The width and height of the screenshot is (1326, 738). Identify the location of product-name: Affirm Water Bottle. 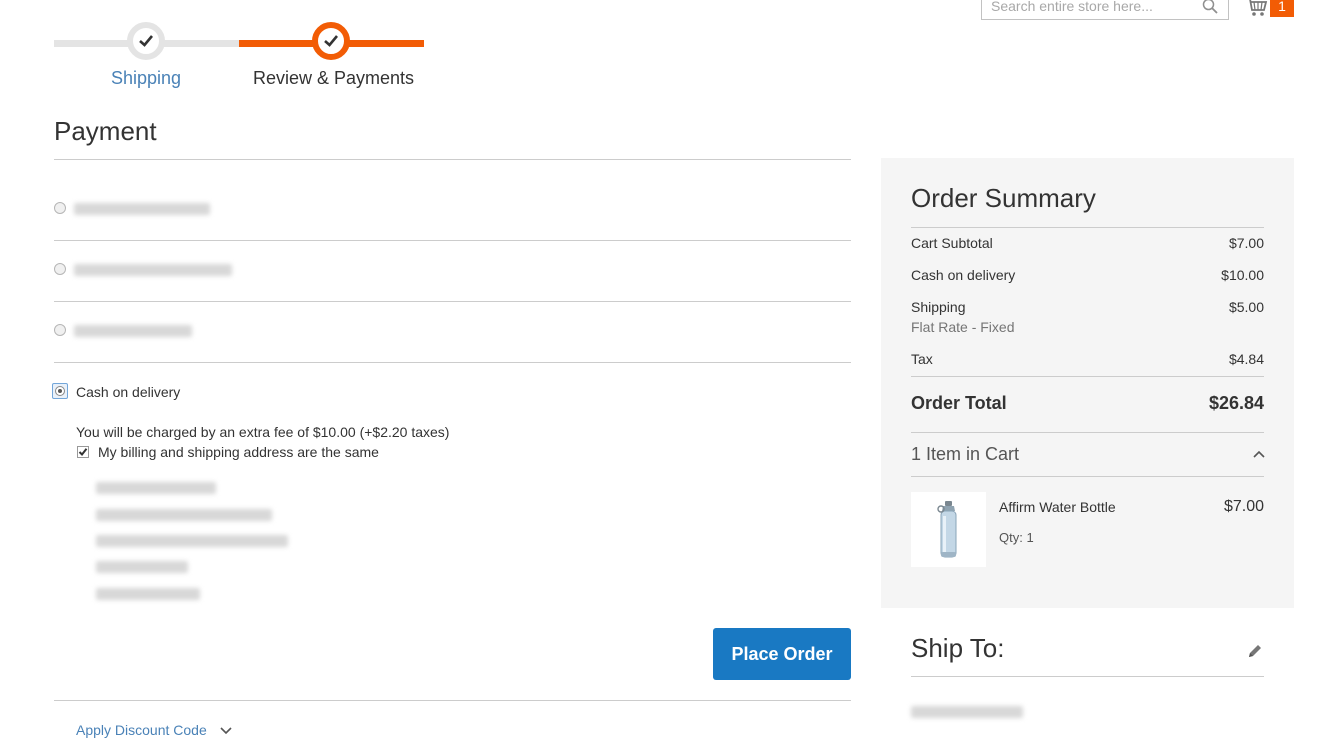
(1057, 507).